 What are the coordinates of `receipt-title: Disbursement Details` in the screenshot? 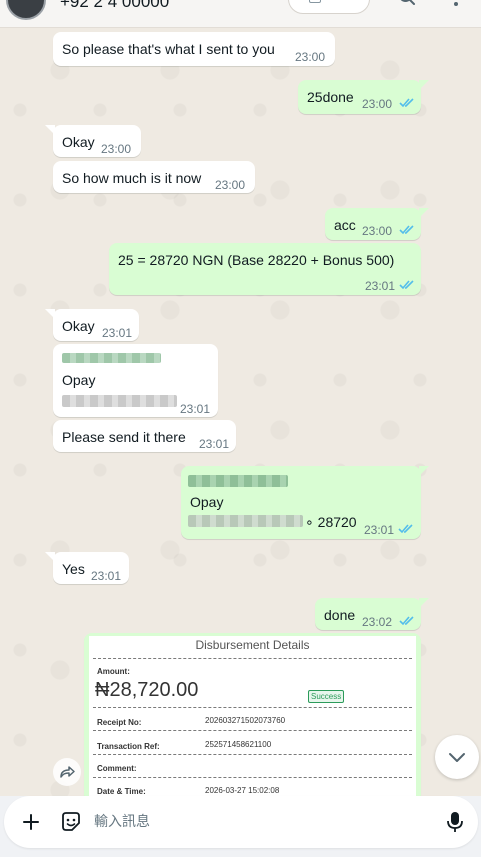 It's located at (252, 645).